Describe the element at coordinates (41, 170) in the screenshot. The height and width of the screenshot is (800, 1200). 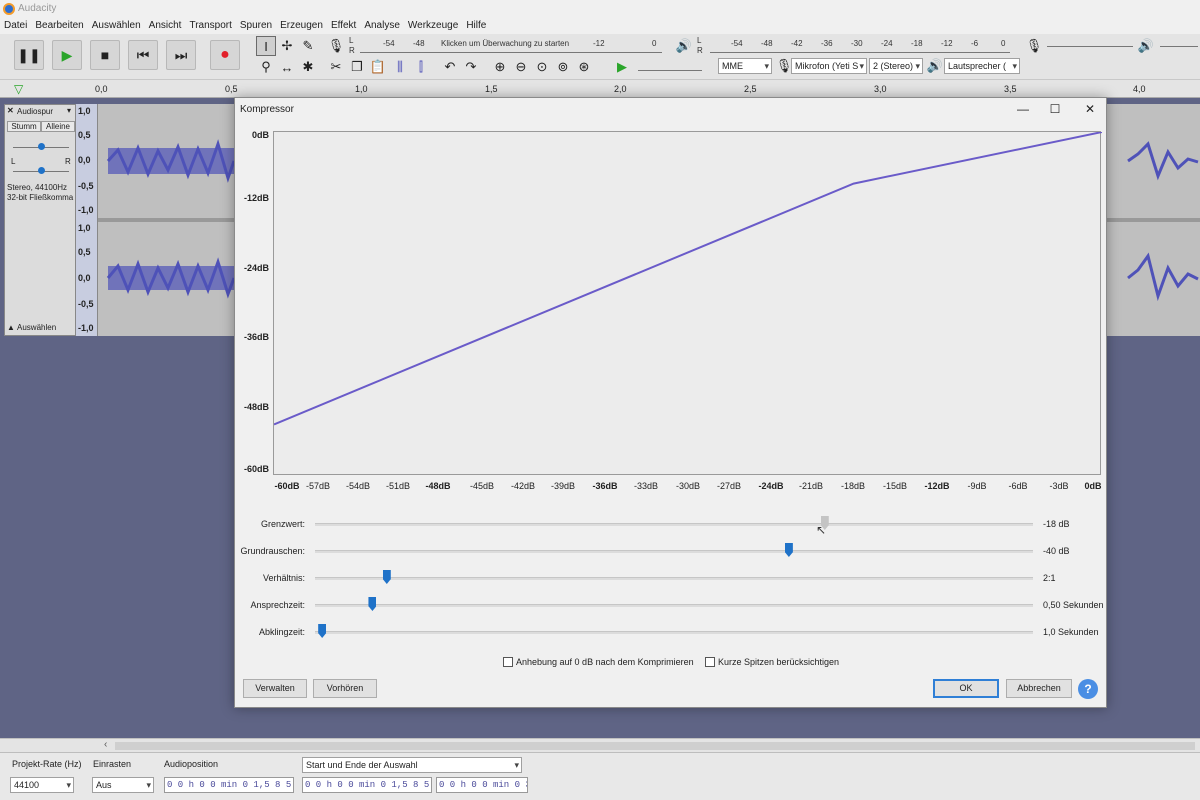
I see `pan-slider-thumb` at that location.